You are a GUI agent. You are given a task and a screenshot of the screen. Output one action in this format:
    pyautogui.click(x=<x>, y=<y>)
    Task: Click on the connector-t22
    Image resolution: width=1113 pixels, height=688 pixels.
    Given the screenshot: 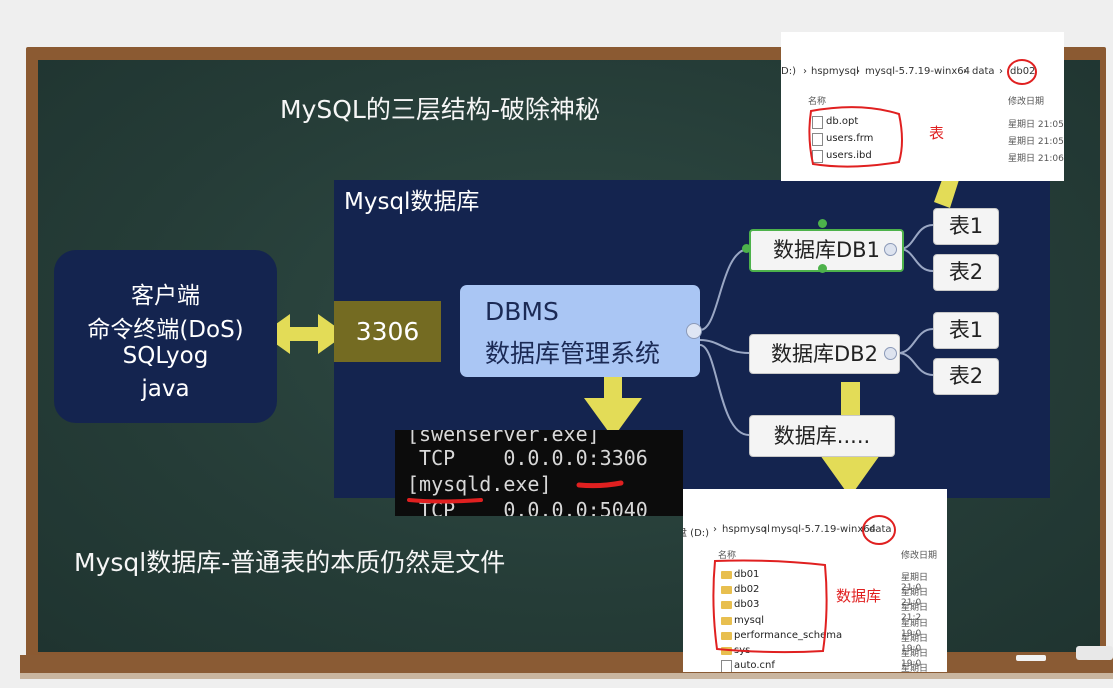 What is the action you would take?
    pyautogui.click(x=915, y=364)
    